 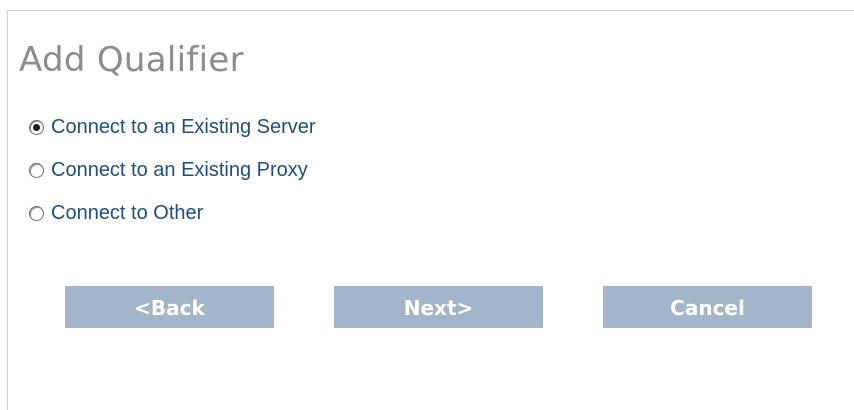 I want to click on option-other: Connect to Other, so click(x=172, y=213).